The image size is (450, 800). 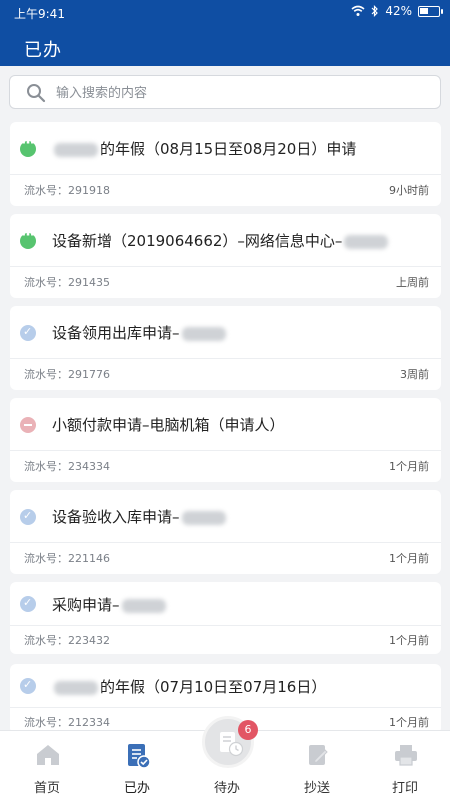 What do you see at coordinates (225, 12) in the screenshot?
I see `status-bar: 上午9:41 42%` at bounding box center [225, 12].